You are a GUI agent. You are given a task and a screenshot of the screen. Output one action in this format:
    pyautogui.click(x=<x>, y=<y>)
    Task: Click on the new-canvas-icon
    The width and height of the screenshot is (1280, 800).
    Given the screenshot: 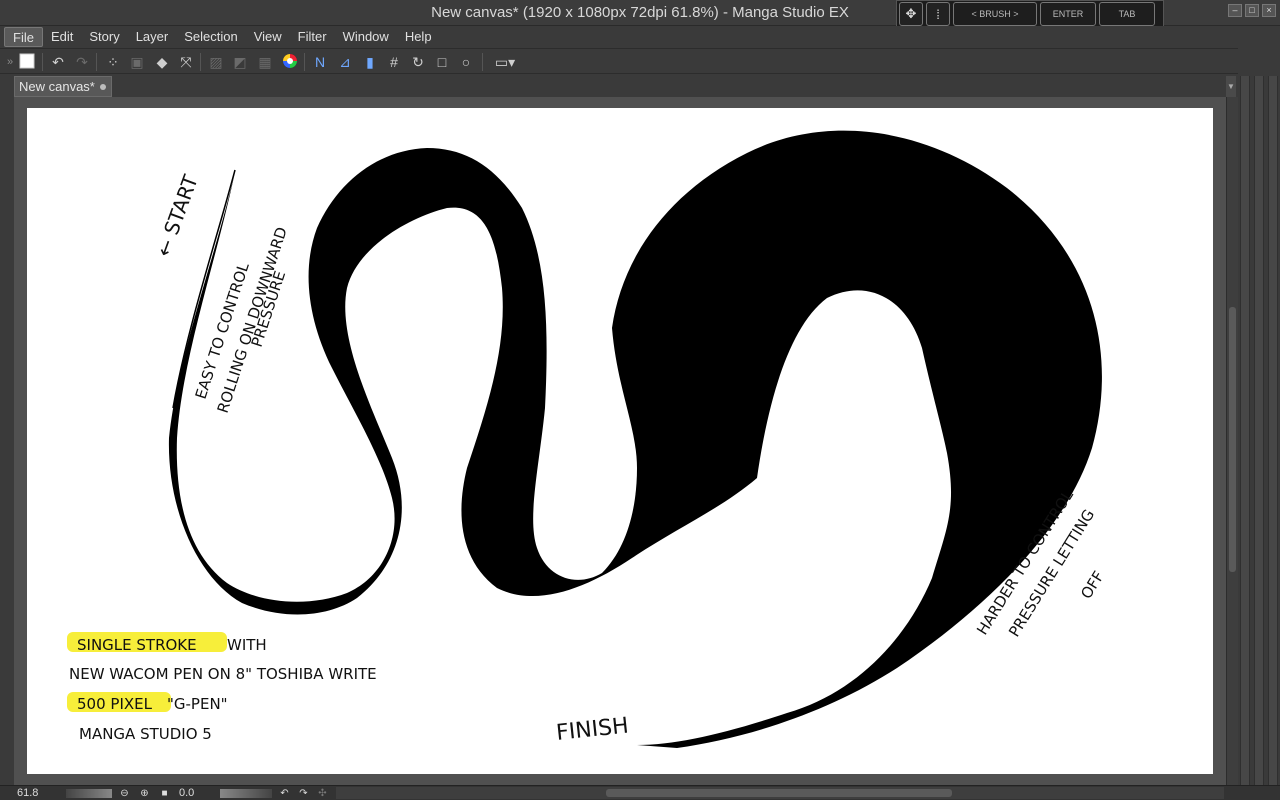 What is the action you would take?
    pyautogui.click(x=27, y=62)
    